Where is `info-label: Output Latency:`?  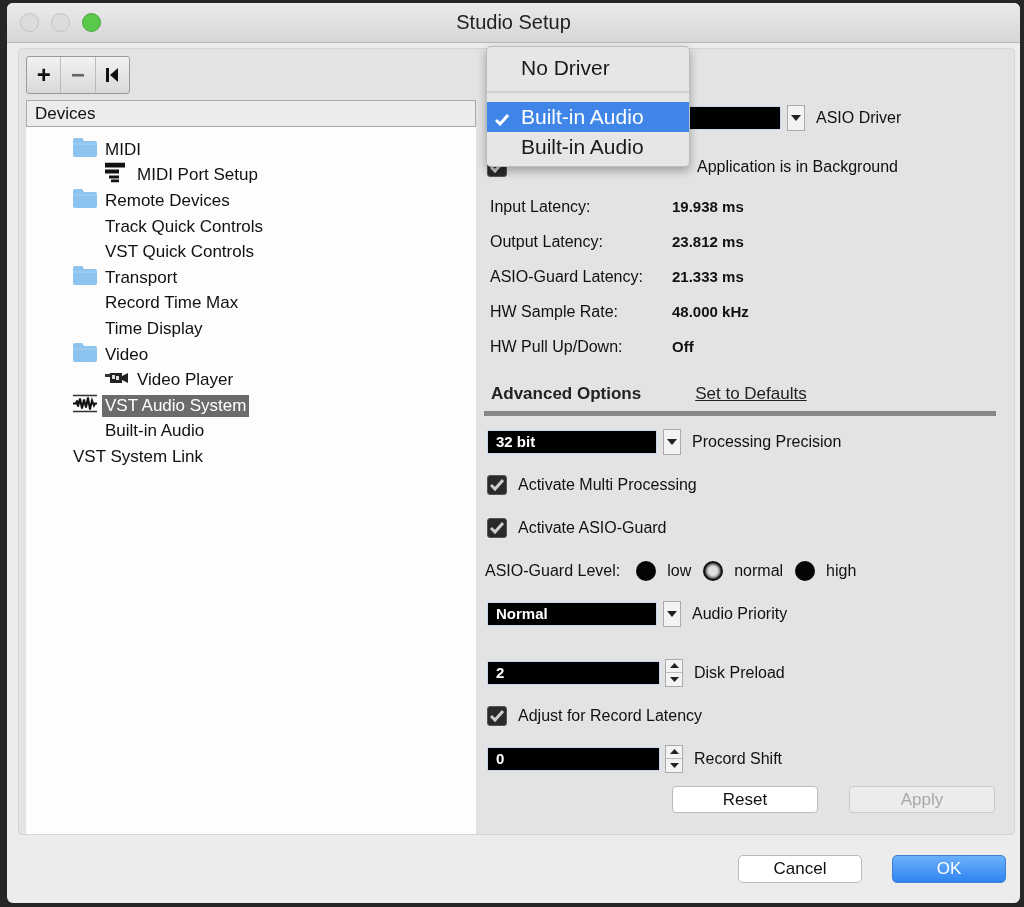
info-label: Output Latency: is located at coordinates (547, 241).